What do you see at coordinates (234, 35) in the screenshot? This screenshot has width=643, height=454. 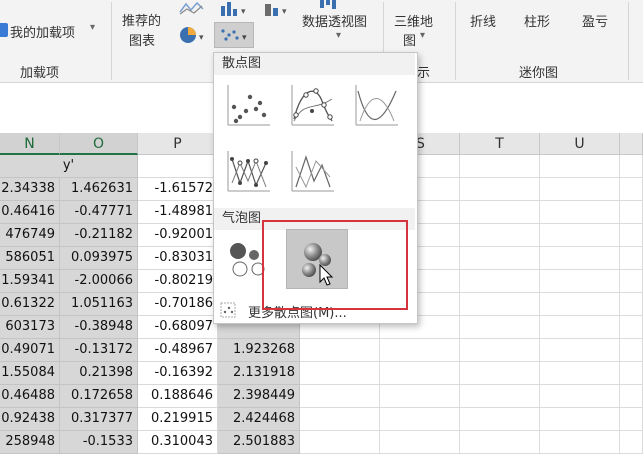 I see `scatter-chart-button: ▾` at bounding box center [234, 35].